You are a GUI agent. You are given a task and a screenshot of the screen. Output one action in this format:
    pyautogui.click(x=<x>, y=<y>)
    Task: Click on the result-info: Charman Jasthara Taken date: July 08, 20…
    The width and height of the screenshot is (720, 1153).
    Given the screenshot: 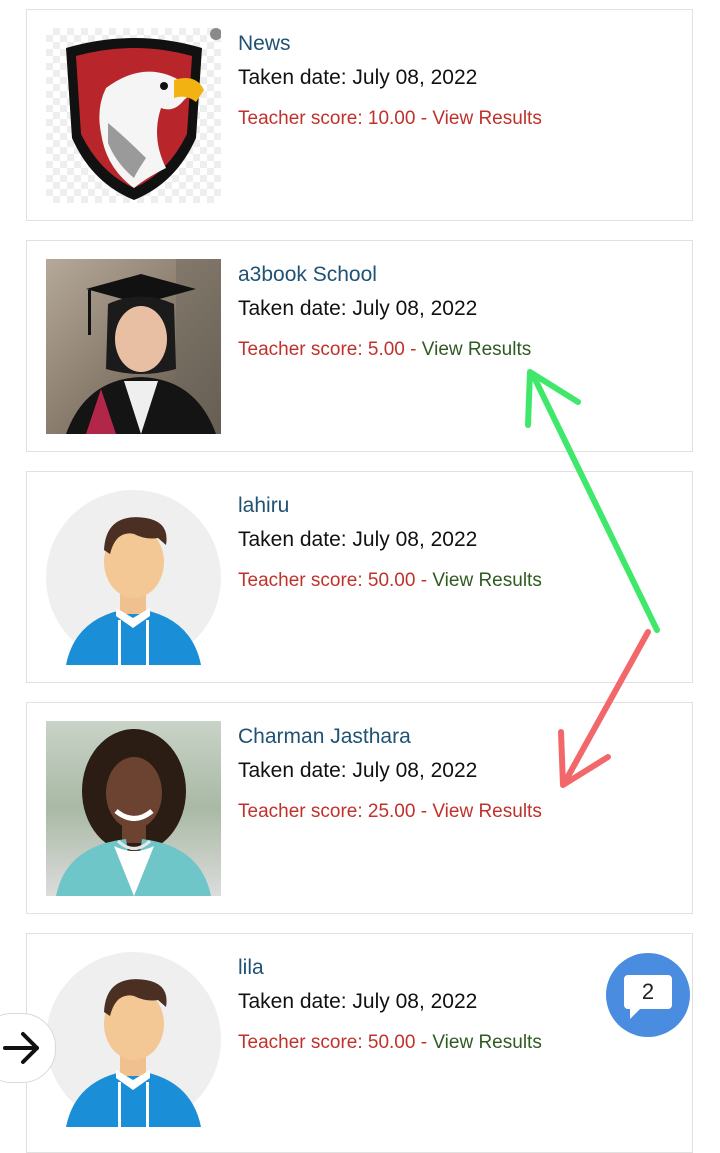 What is the action you would take?
    pyautogui.click(x=390, y=774)
    